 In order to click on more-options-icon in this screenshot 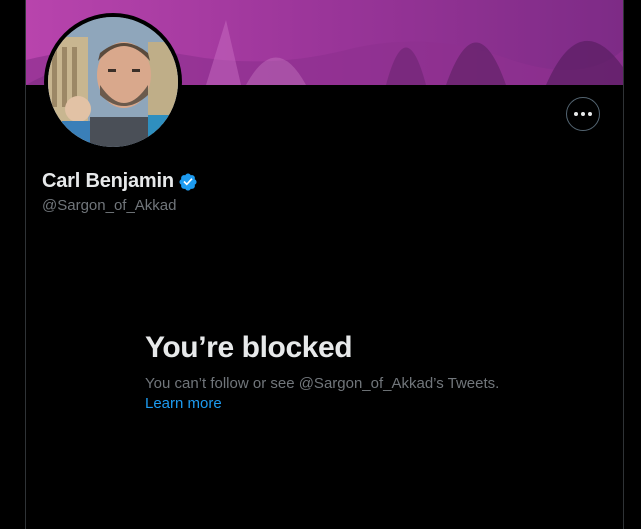, I will do `click(583, 114)`.